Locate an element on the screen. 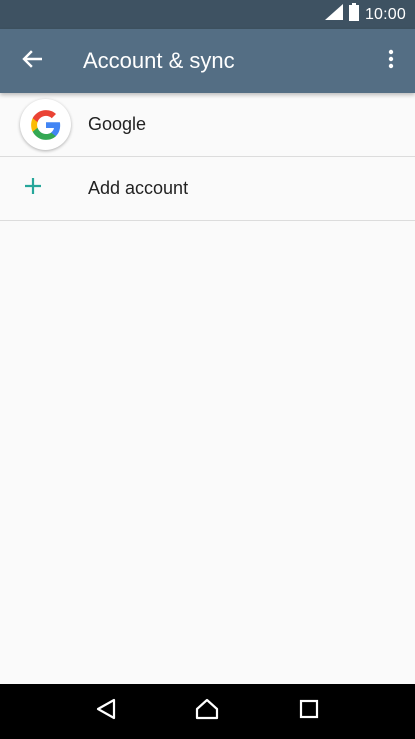 The width and height of the screenshot is (415, 739). back-triangle-icon is located at coordinates (106, 711).